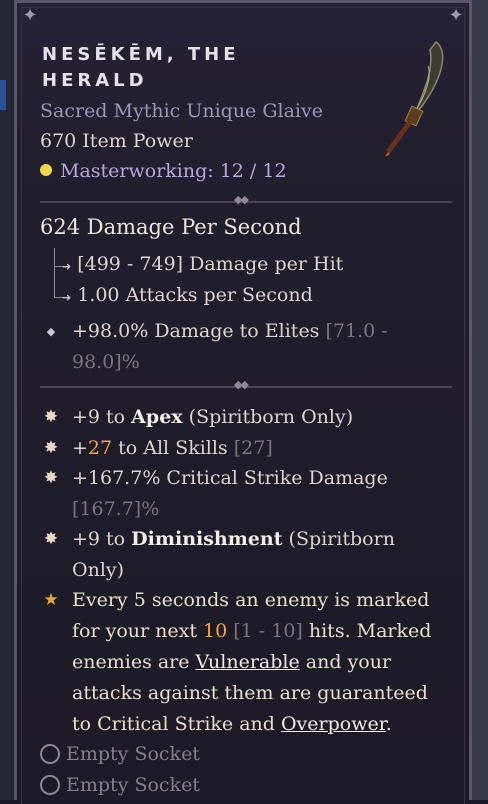 The width and height of the screenshot is (488, 804). What do you see at coordinates (333, 724) in the screenshot?
I see `overpower-keyword-link: Overpower` at bounding box center [333, 724].